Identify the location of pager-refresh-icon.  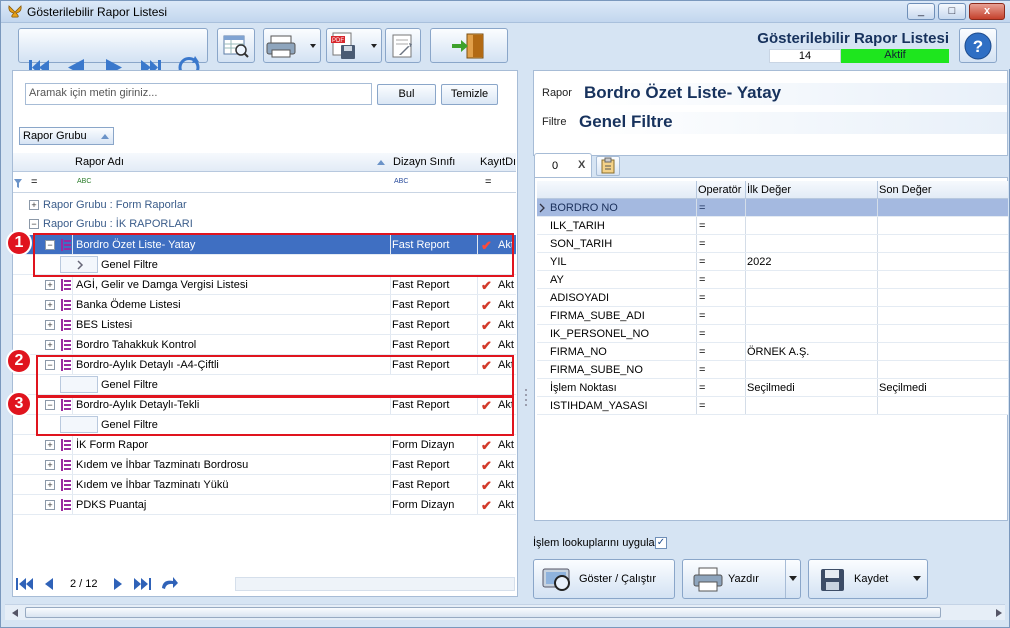
(169, 584).